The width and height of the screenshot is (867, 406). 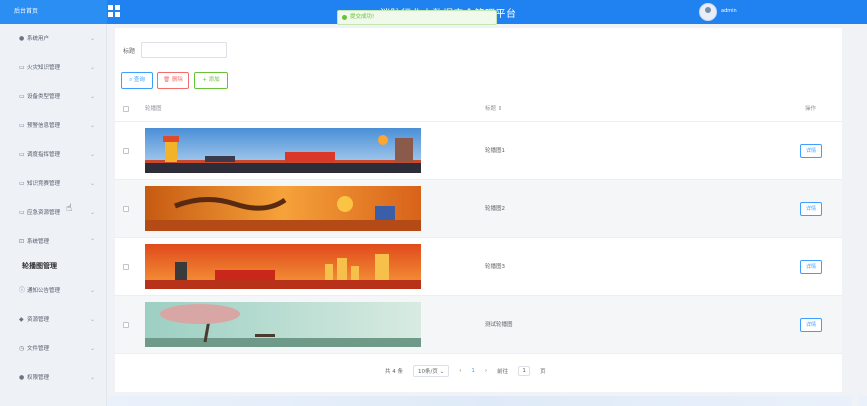 I want to click on sidebar-item-permission: ● 权限管理 ⌄, so click(x=53, y=377).